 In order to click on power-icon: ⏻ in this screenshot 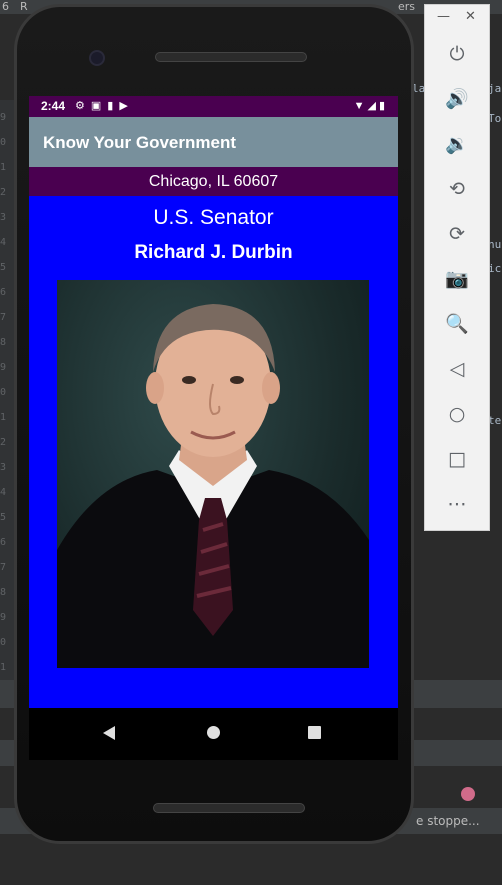, I will do `click(457, 54)`.